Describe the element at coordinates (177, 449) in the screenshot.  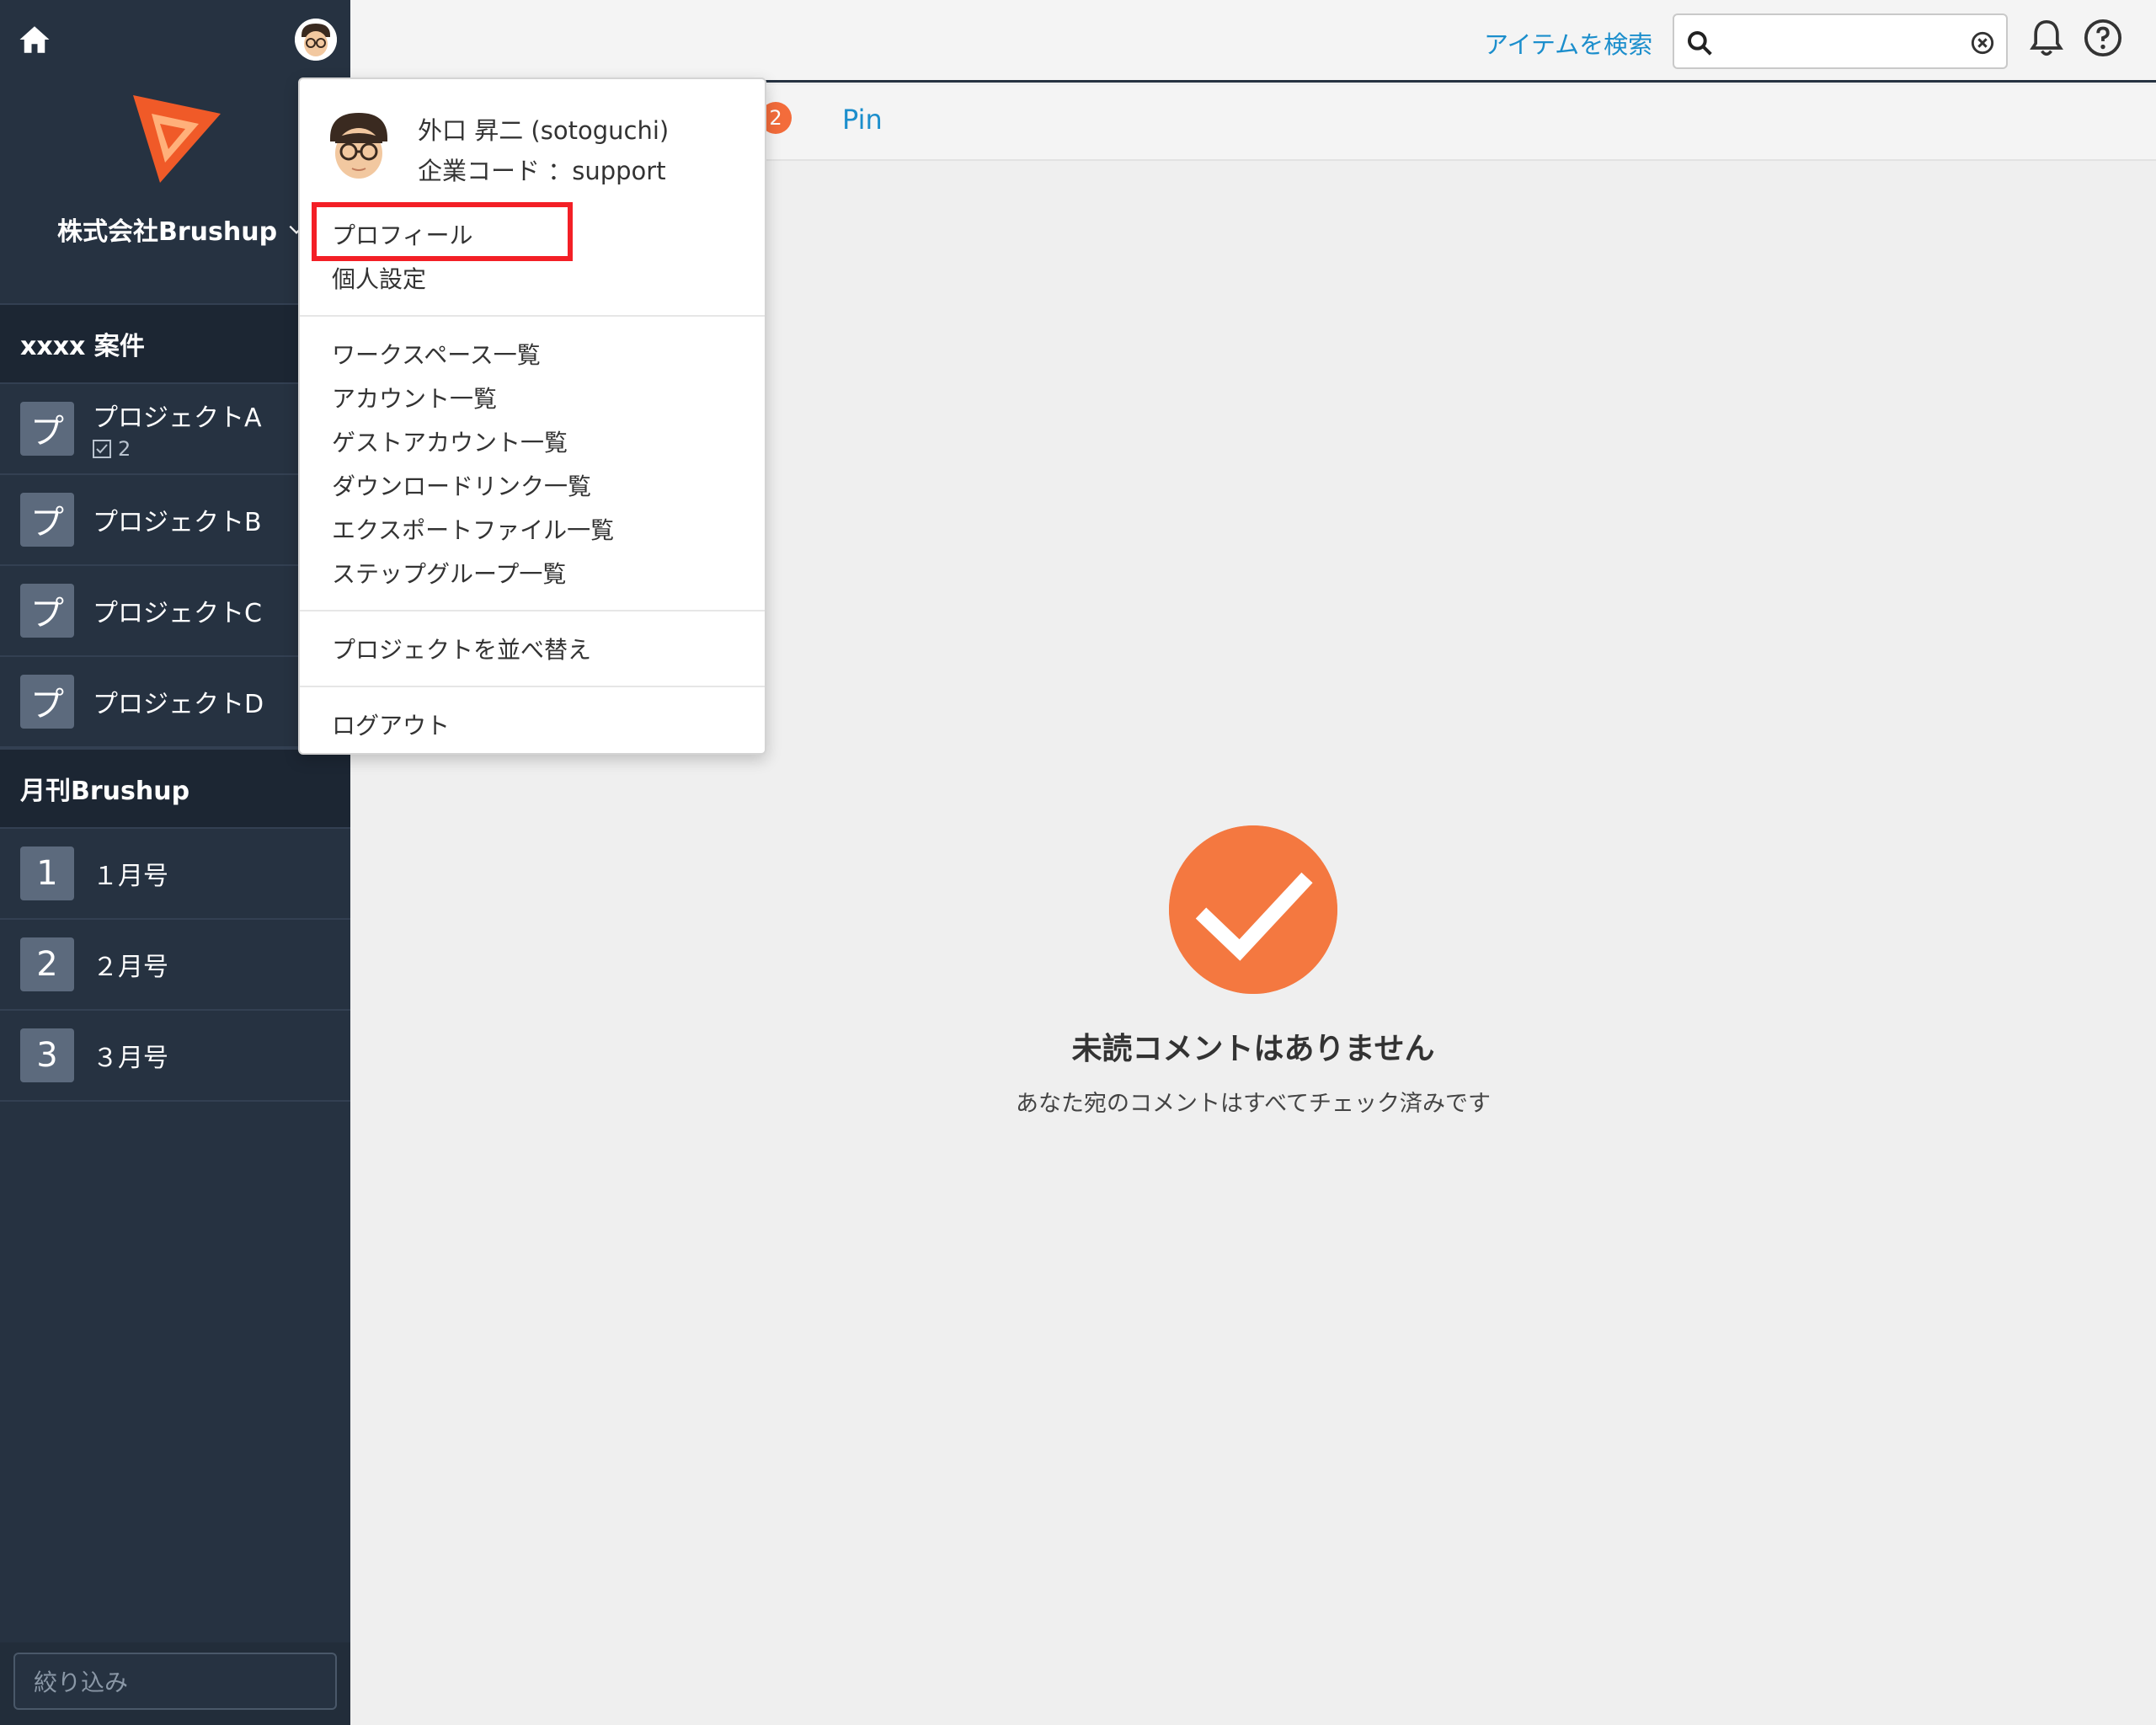
I see `task-count: 2` at that location.